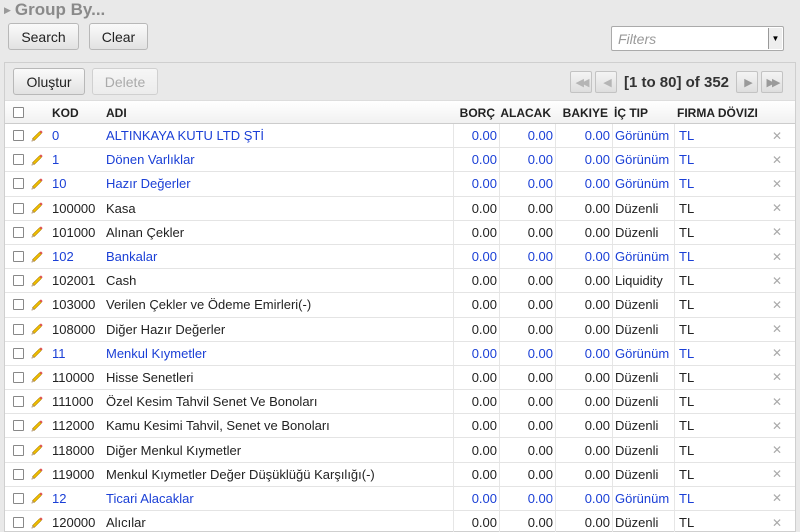 This screenshot has width=800, height=532. Describe the element at coordinates (279, 498) in the screenshot. I see `row-name: Ticari Alacaklar` at that location.